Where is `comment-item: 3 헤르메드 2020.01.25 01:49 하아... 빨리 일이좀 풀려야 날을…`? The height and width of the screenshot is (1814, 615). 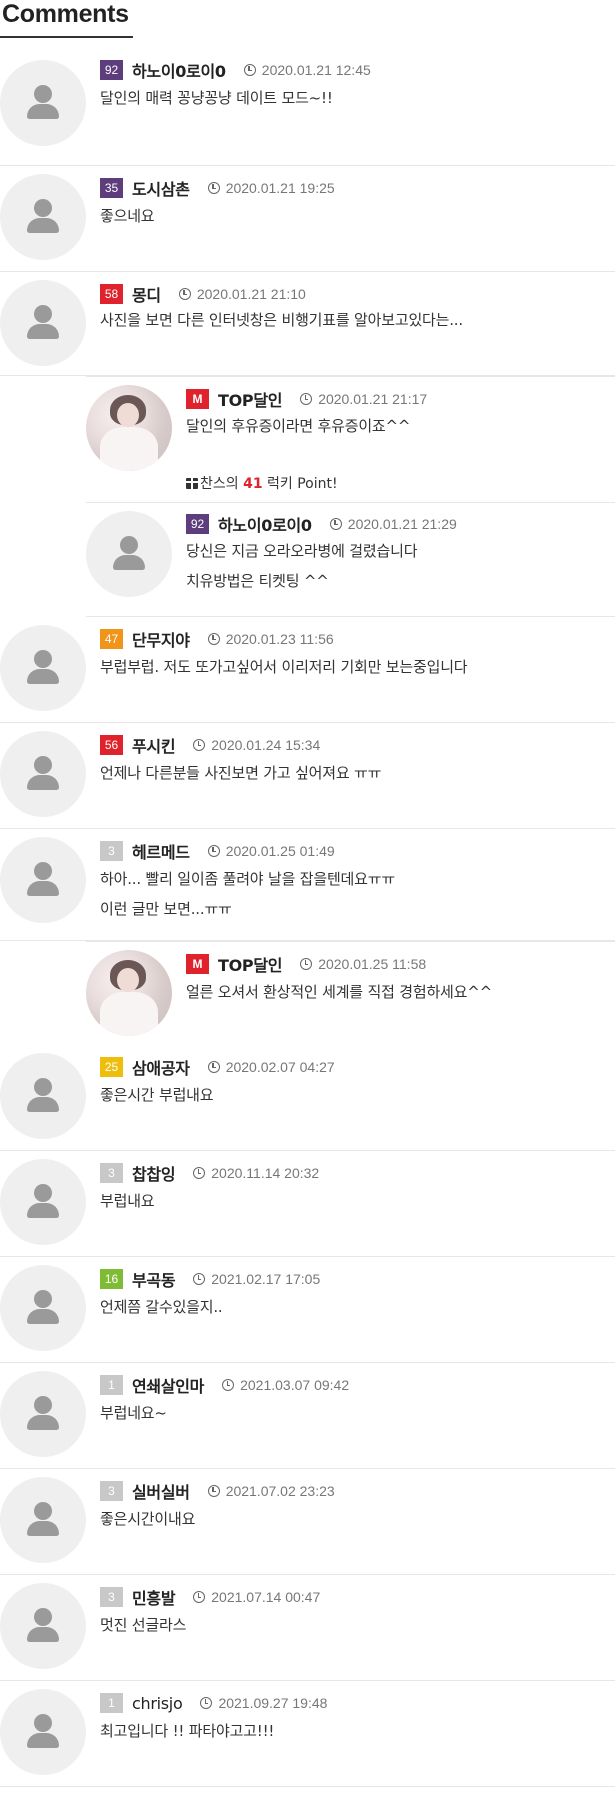 comment-item: 3 헤르메드 2020.01.25 01:49 하아... 빨리 일이좀 풀려야 날을… is located at coordinates (307, 885).